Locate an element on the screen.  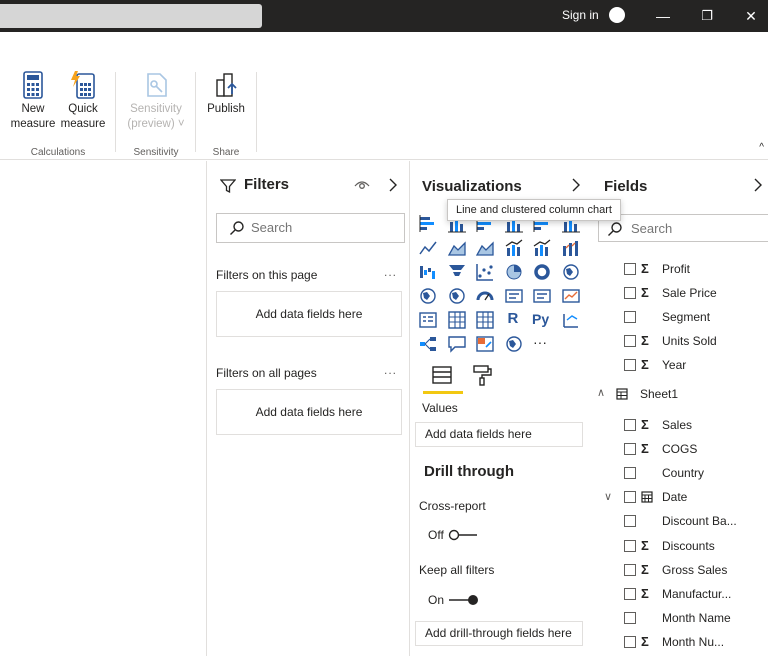
map-icon is located at coordinates (428, 296).